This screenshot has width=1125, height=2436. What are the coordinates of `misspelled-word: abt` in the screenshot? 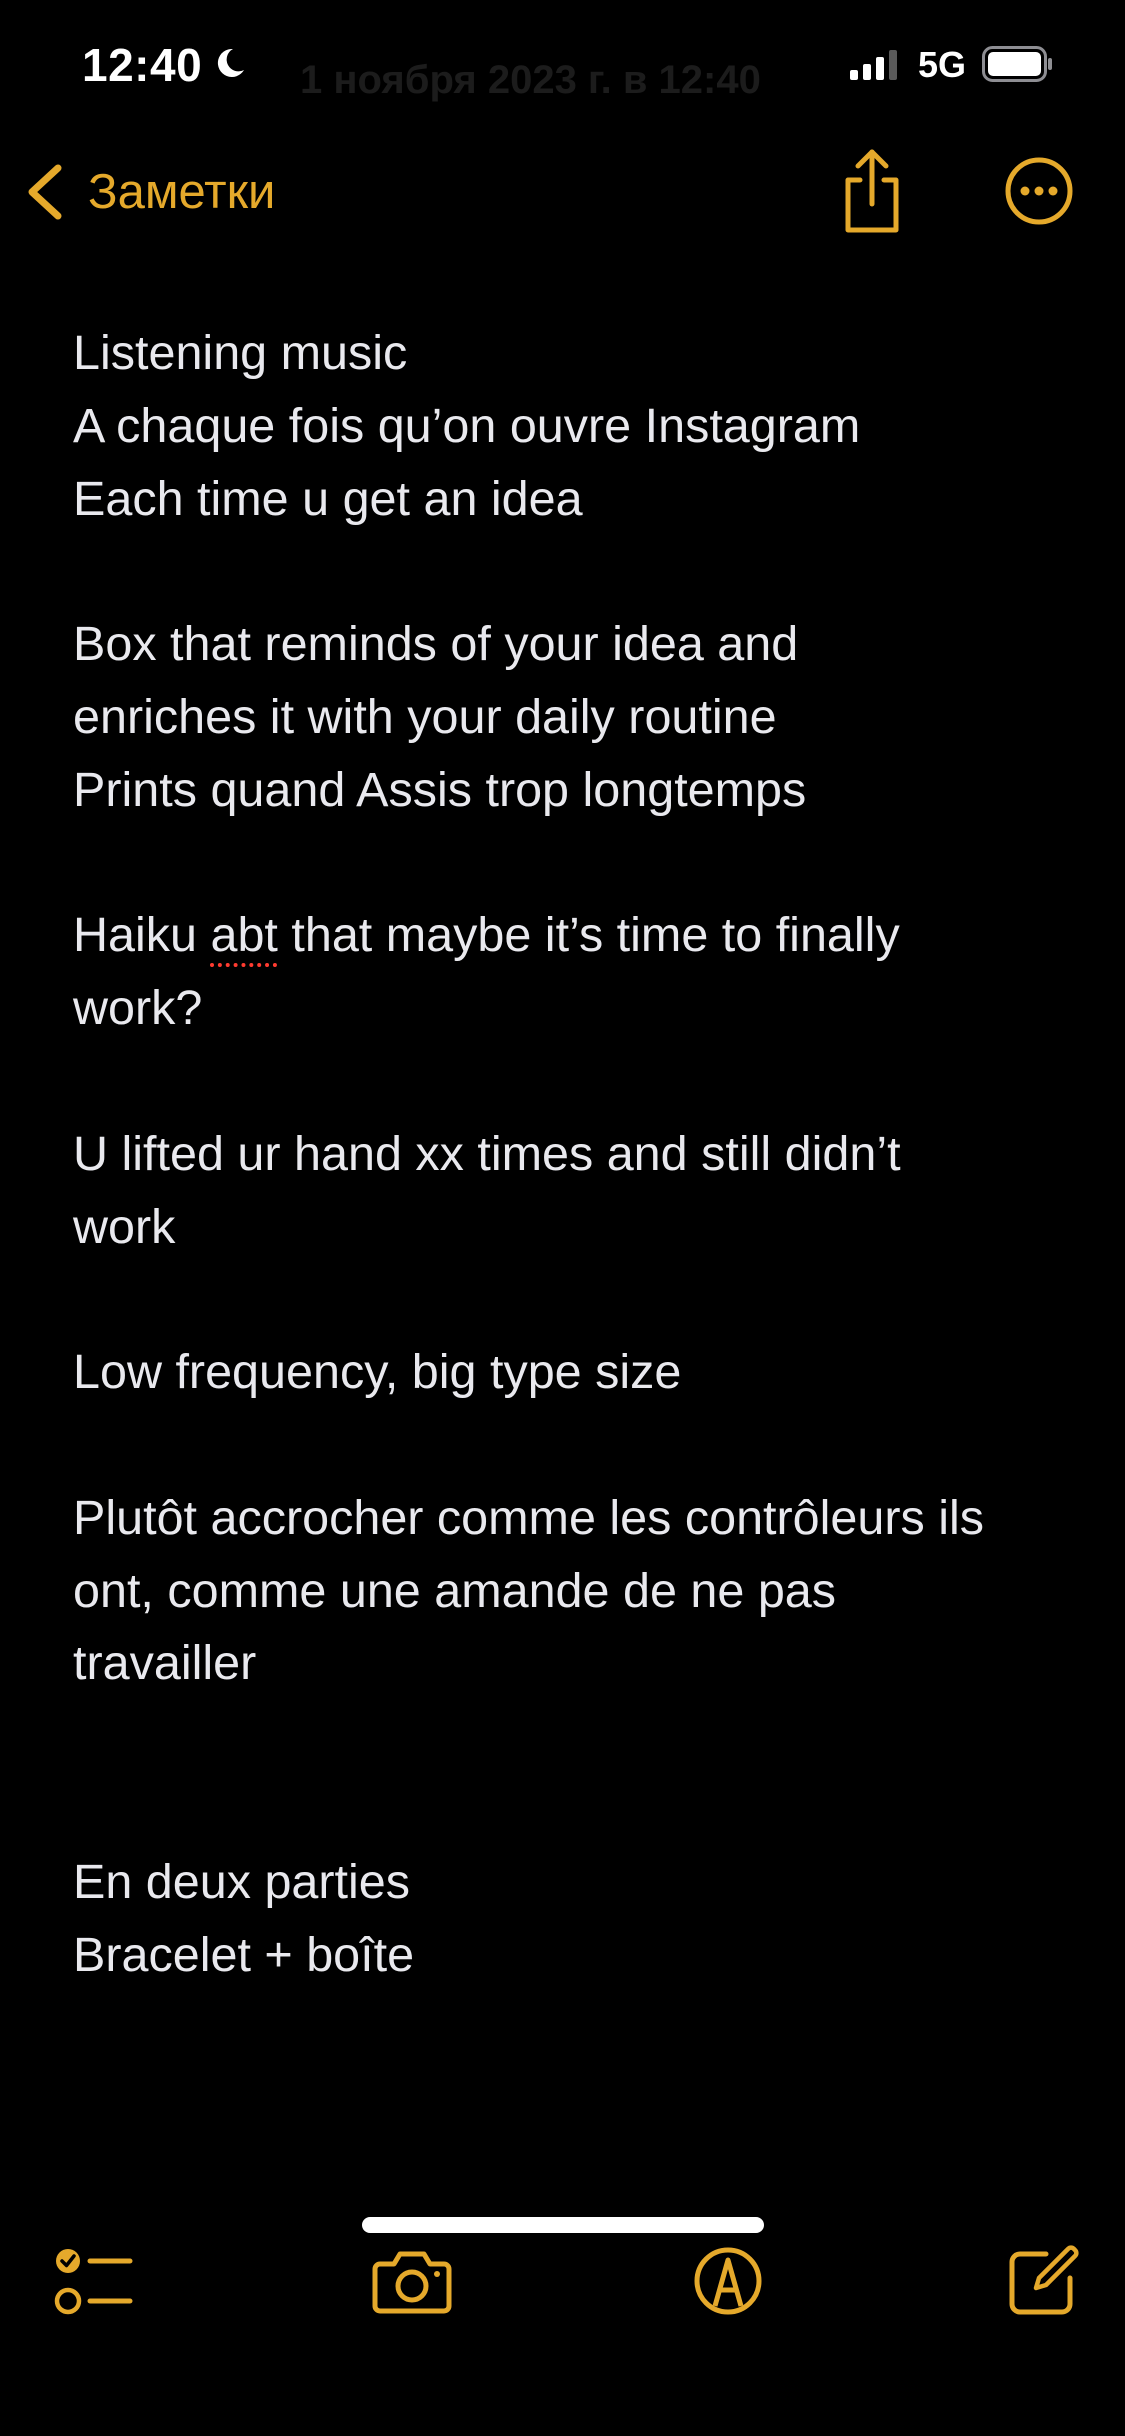 It's located at (243, 935).